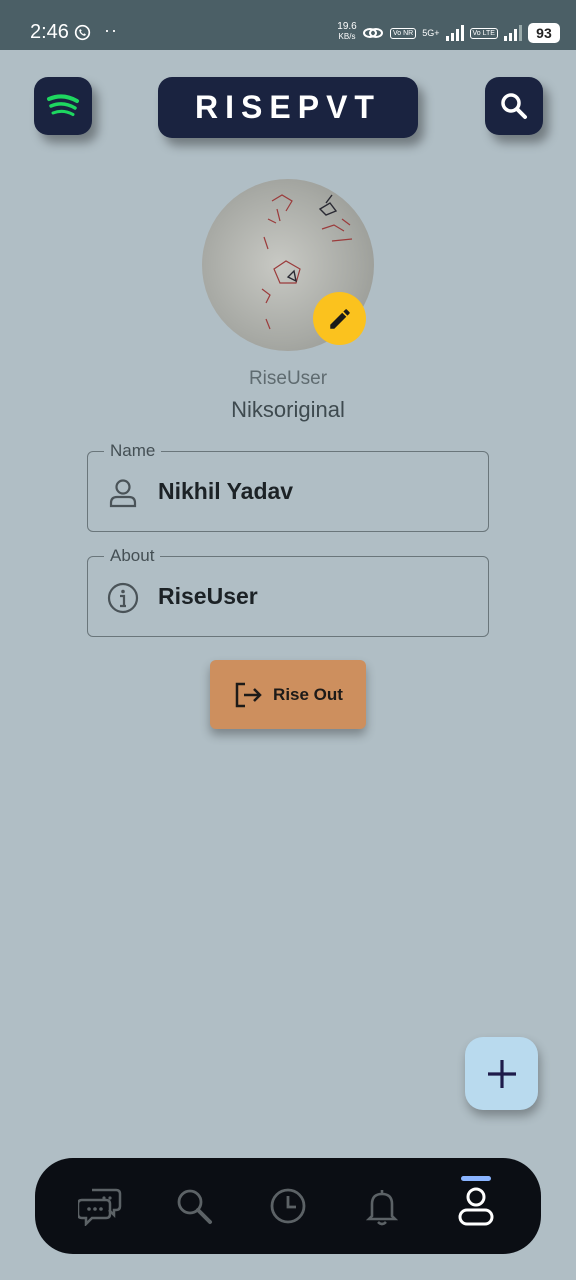 Image resolution: width=576 pixels, height=1280 pixels. I want to click on profile-handle: Niksoriginal, so click(288, 409).